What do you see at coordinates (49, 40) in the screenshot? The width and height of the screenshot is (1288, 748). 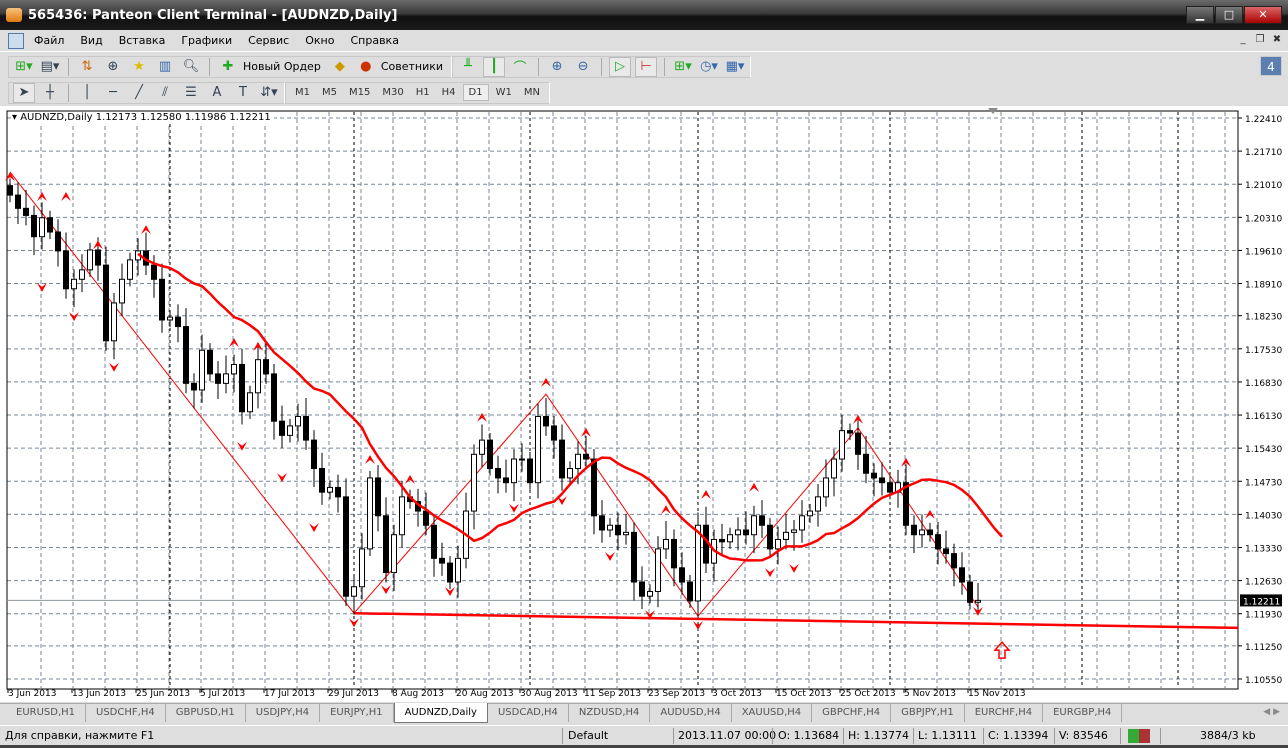 I see `menu-file: Файл` at bounding box center [49, 40].